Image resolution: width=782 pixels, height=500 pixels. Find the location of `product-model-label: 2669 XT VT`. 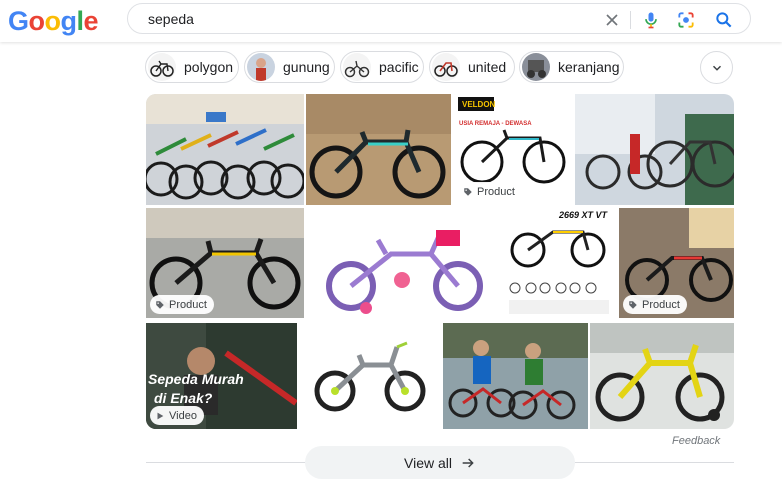

product-model-label: 2669 XT VT is located at coordinates (583, 215).